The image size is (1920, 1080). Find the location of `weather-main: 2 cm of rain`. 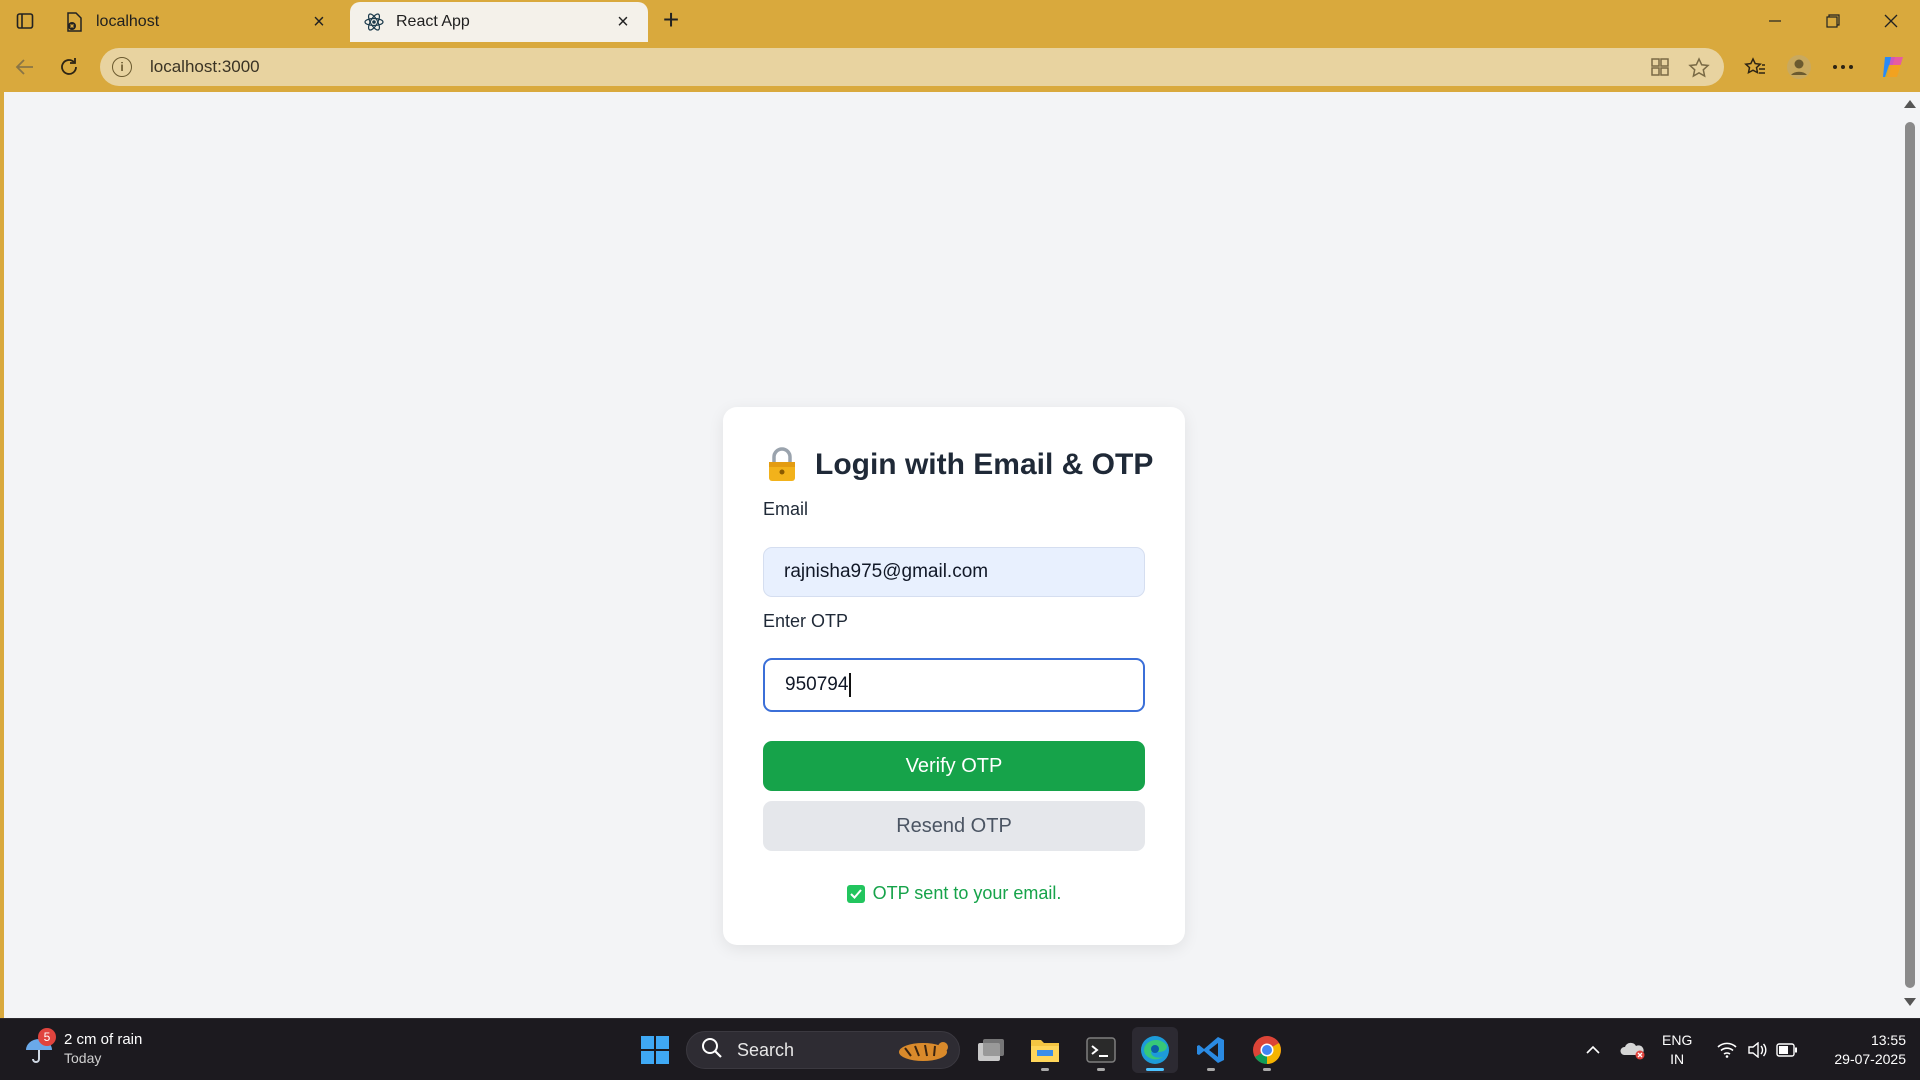

weather-main: 2 cm of rain is located at coordinates (103, 1039).